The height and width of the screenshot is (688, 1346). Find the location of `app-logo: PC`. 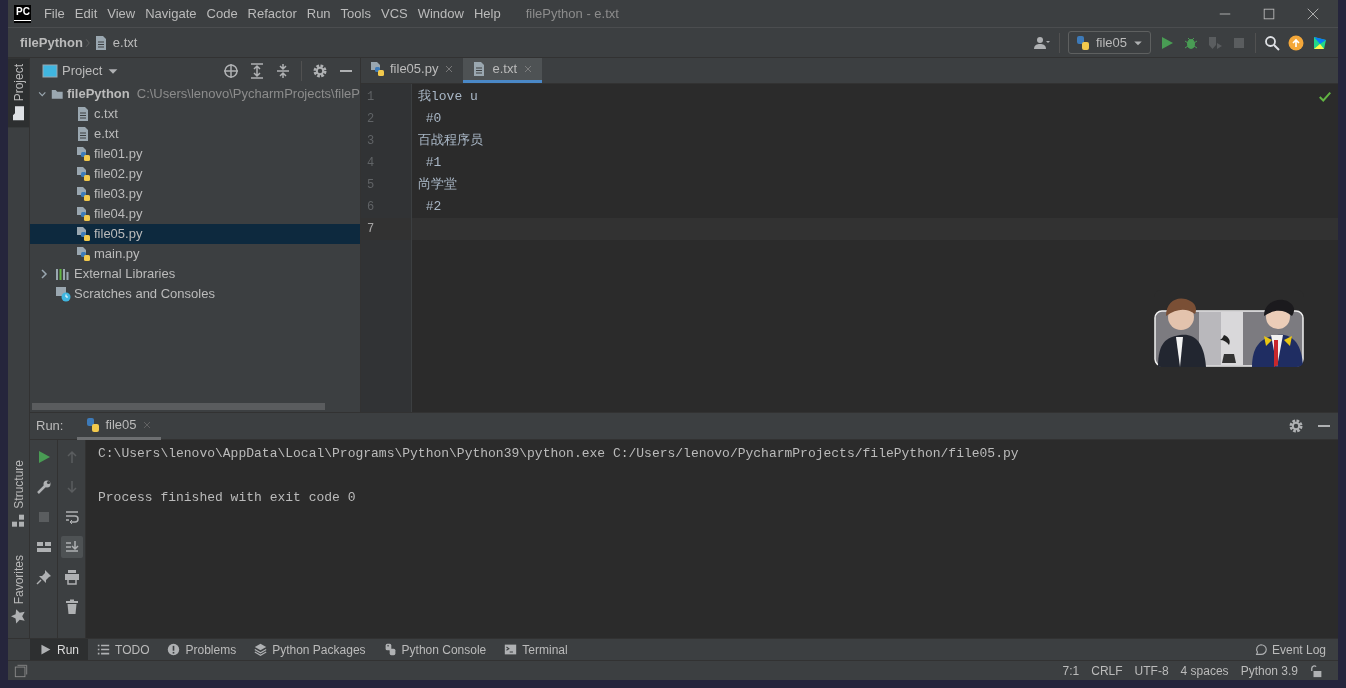

app-logo: PC is located at coordinates (22, 13).